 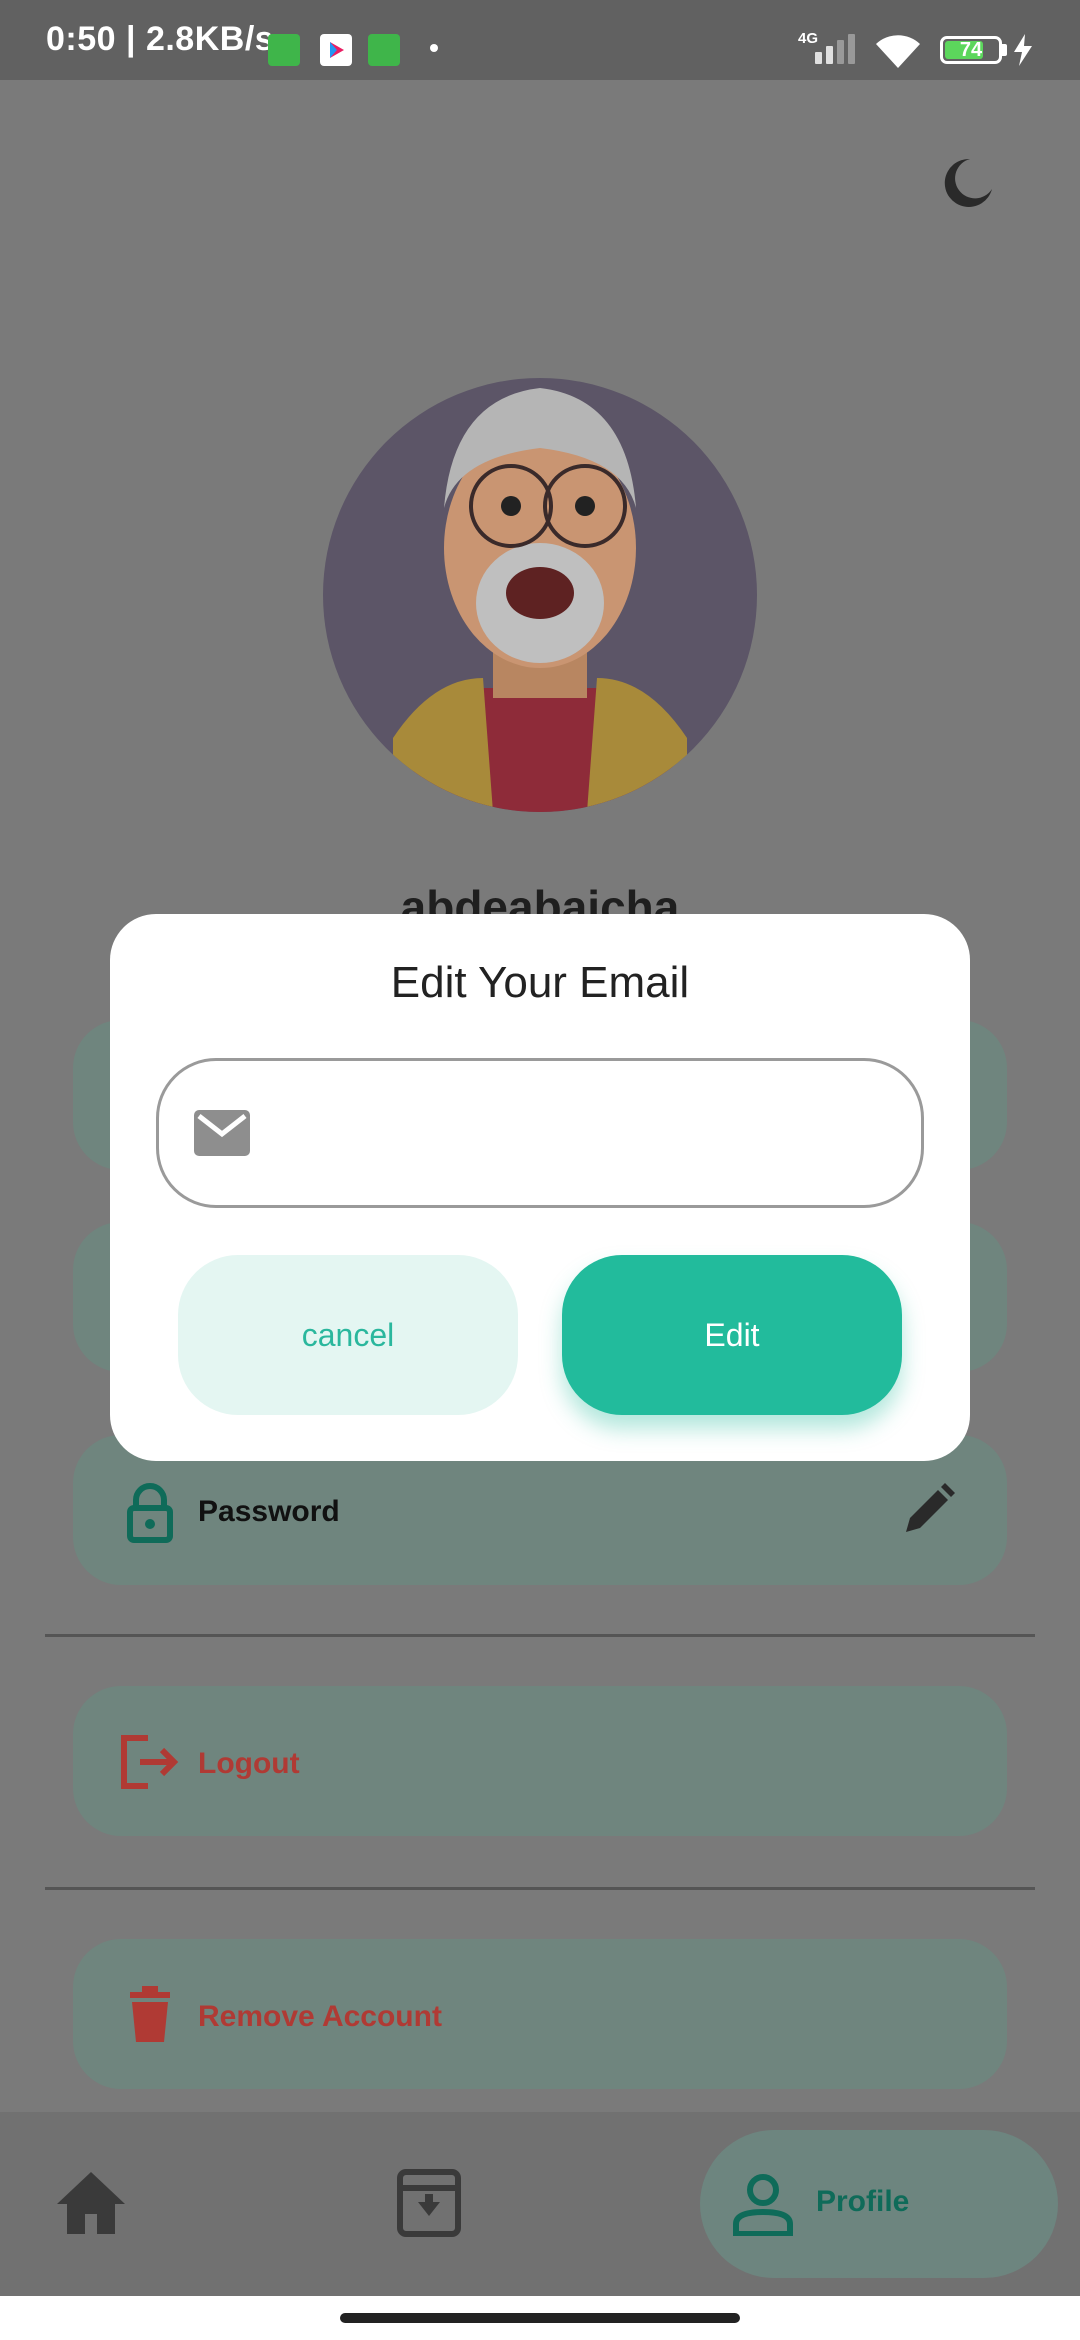 I want to click on password-label: Password, so click(x=269, y=1511).